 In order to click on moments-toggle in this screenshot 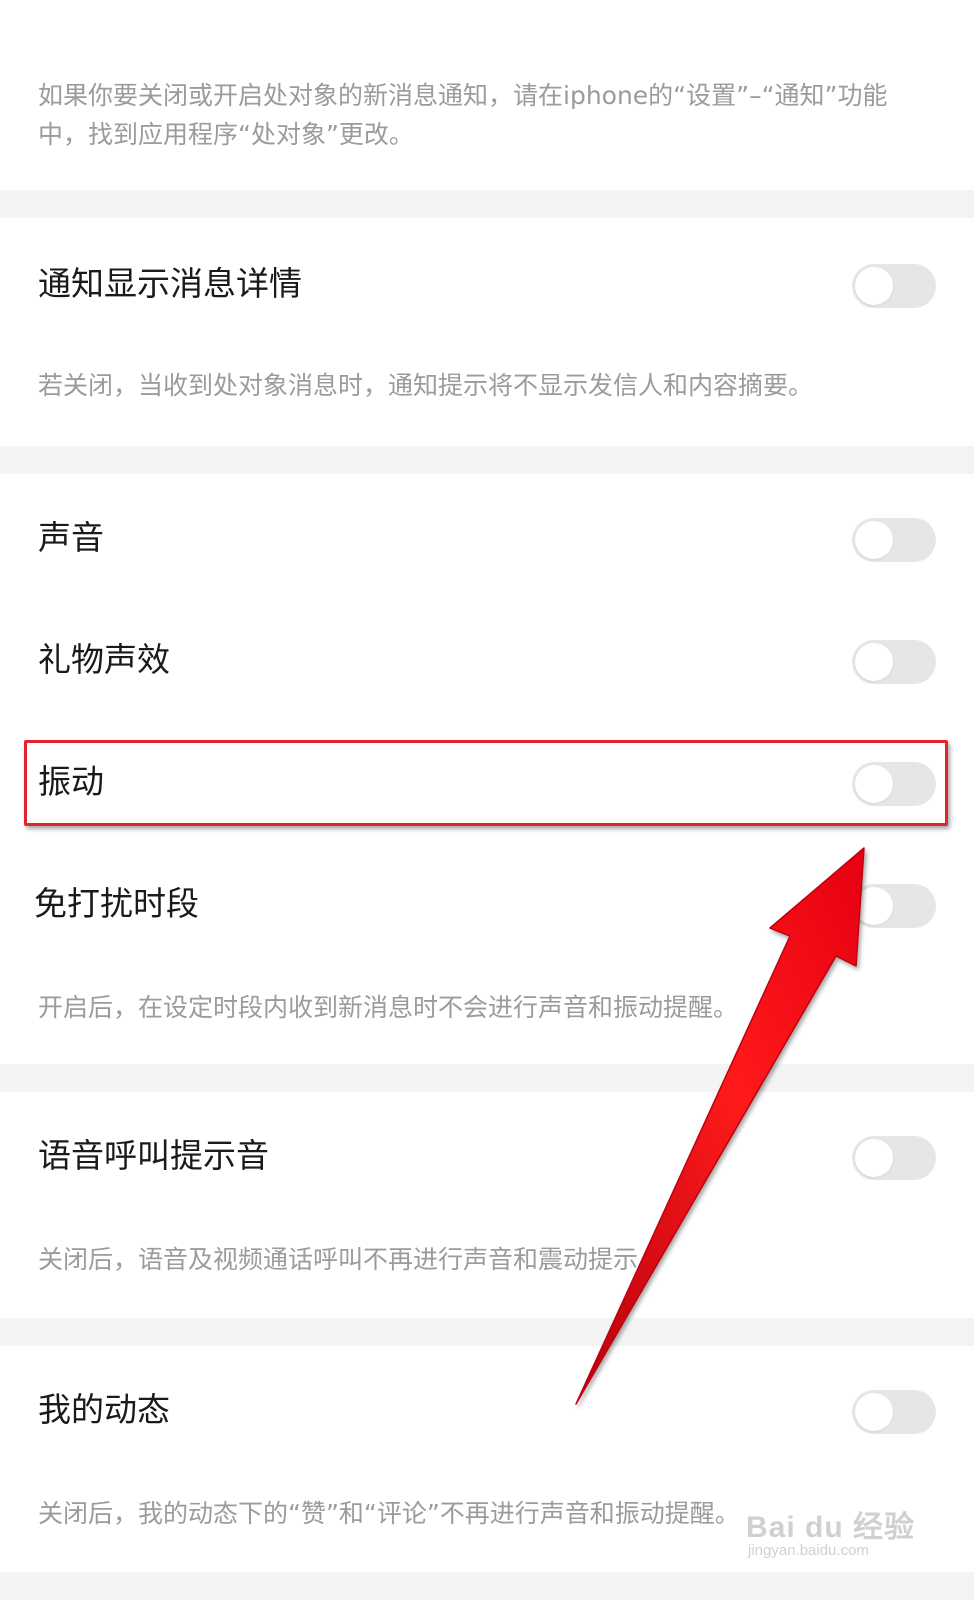, I will do `click(894, 1412)`.